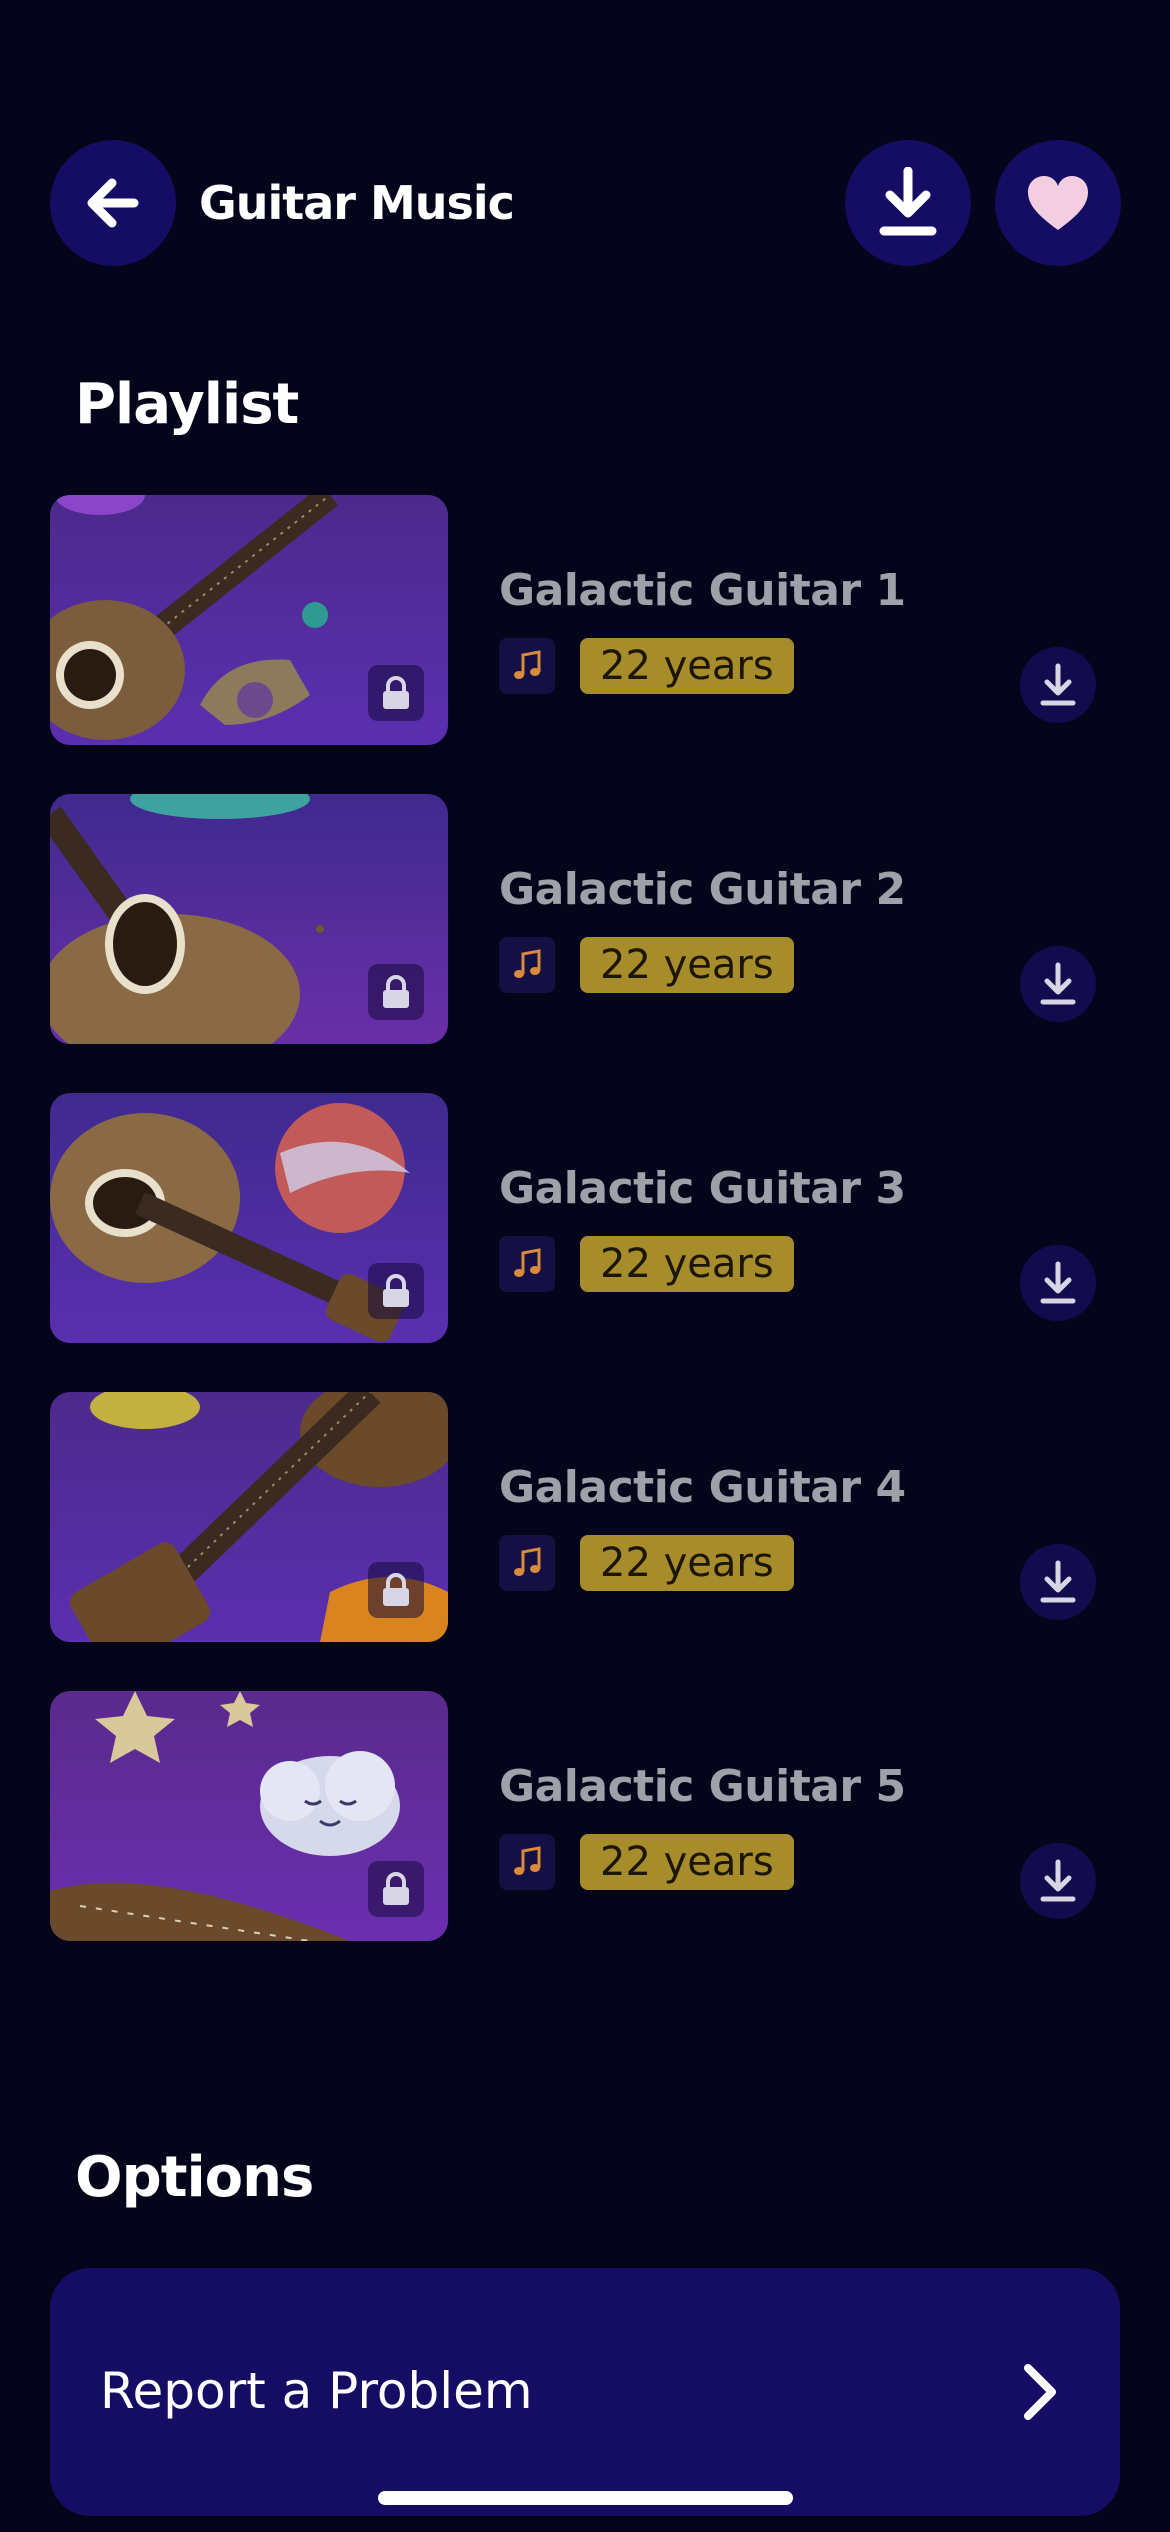 Image resolution: width=1170 pixels, height=2532 pixels. I want to click on track-row-4: Galactic Guitar 4 22 years, so click(585, 1517).